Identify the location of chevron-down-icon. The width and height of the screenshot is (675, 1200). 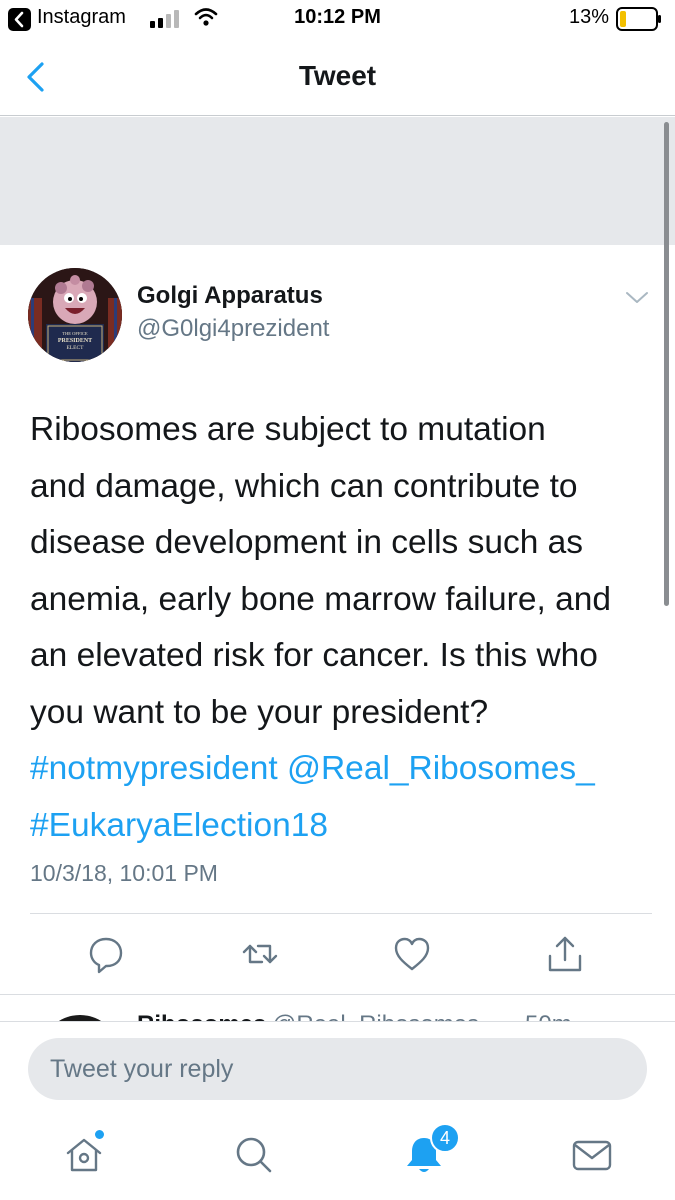
(637, 297).